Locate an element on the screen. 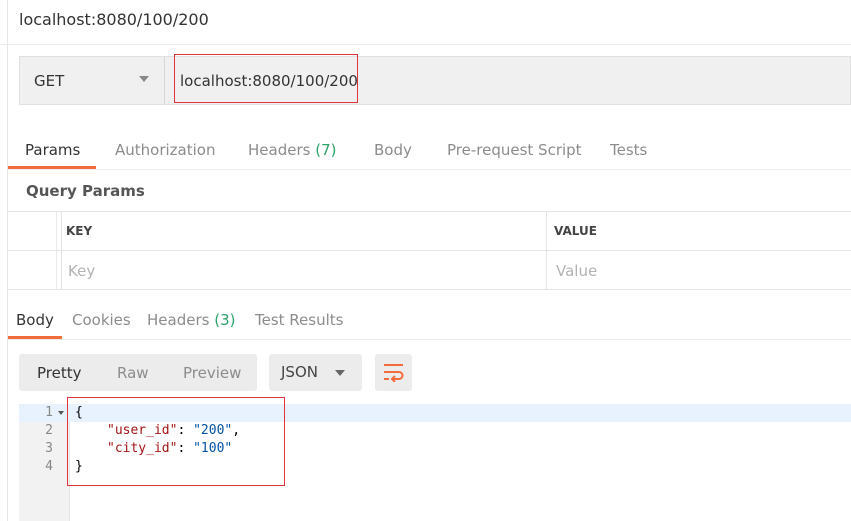 The image size is (851, 521). view-mode-group: Pretty Raw Preview is located at coordinates (138, 372).